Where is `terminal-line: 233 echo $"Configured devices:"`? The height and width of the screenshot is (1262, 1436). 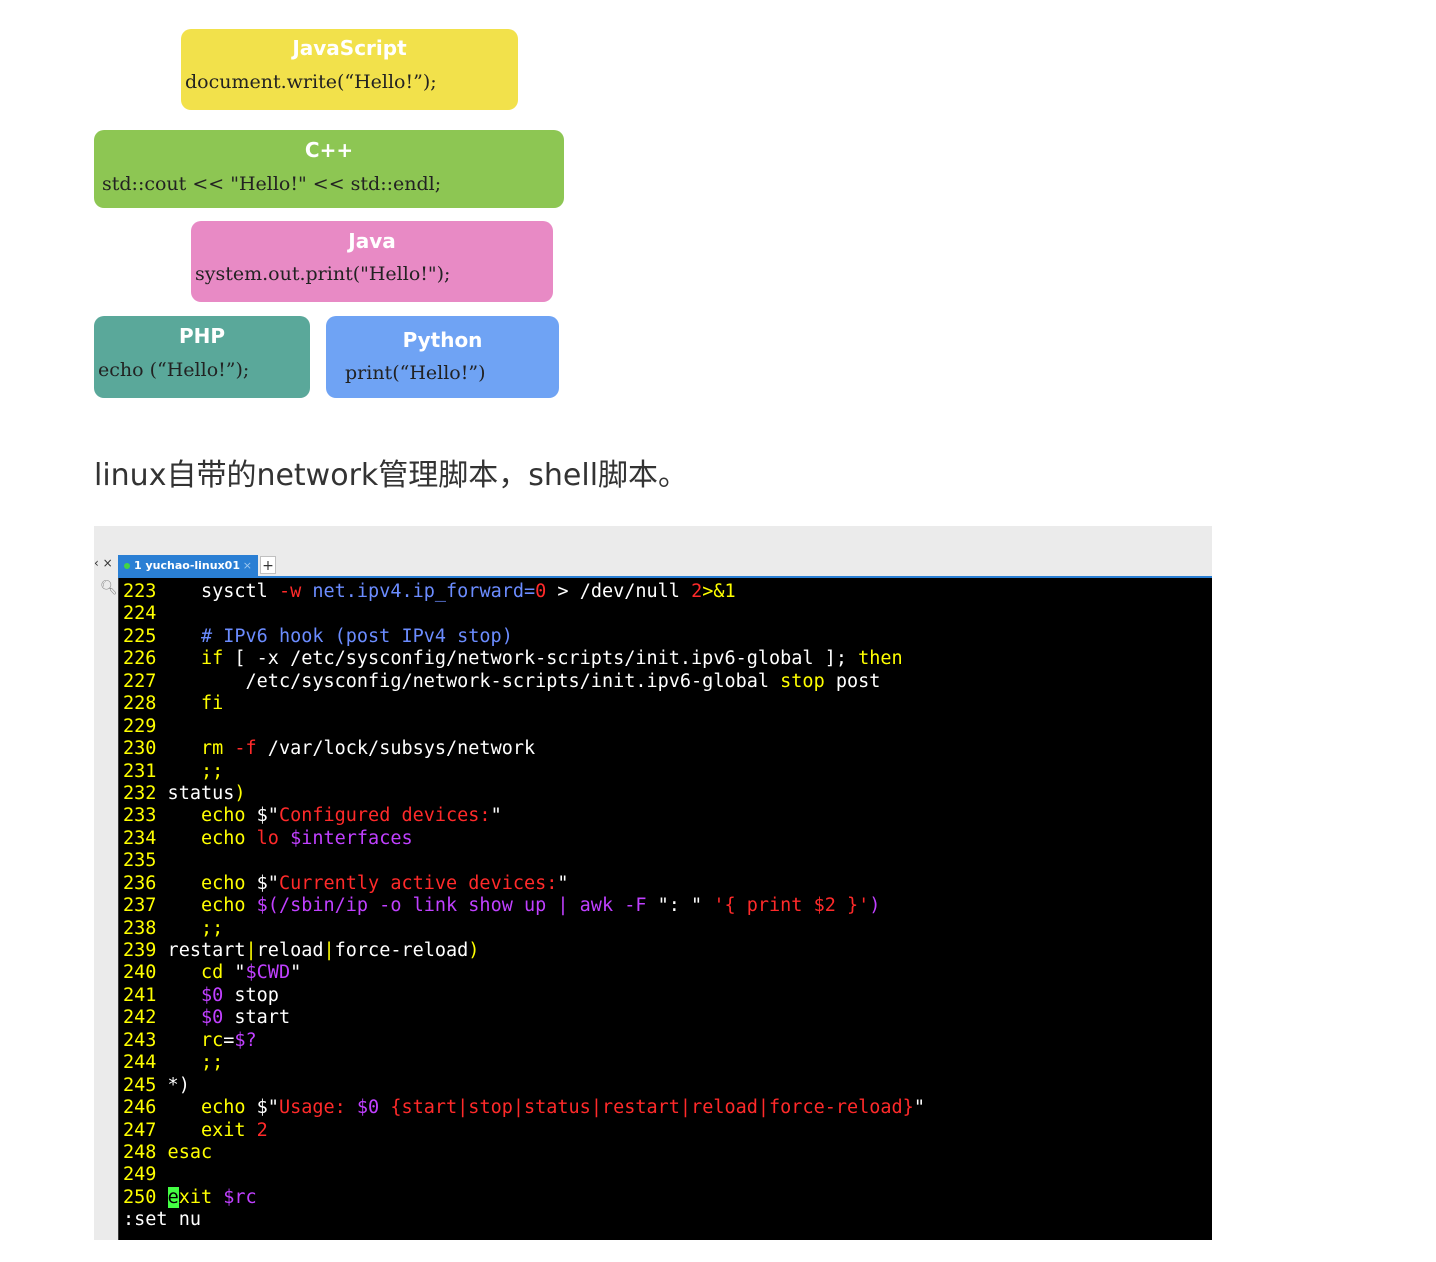 terminal-line: 233 echo $"Configured devices:" is located at coordinates (524, 816).